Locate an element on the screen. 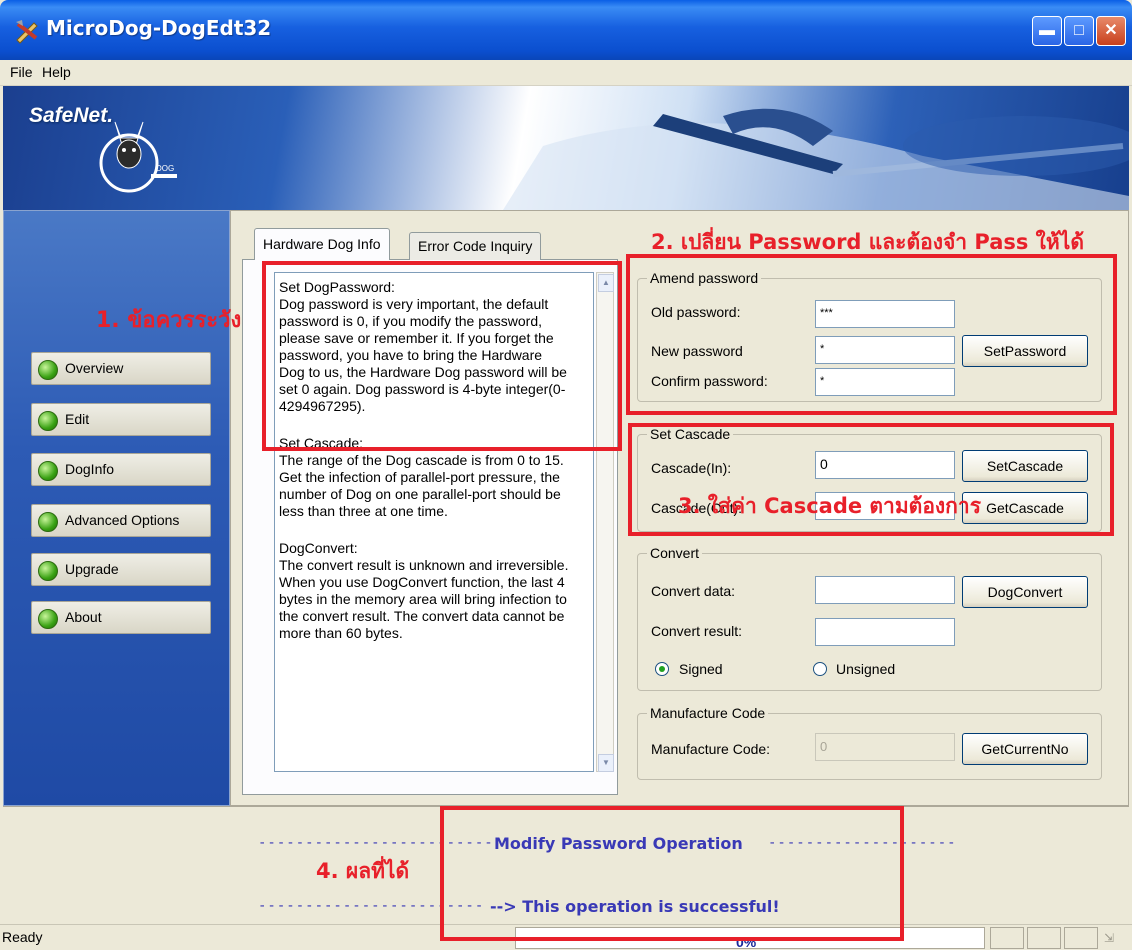  annotation-box-warning is located at coordinates (442, 356).